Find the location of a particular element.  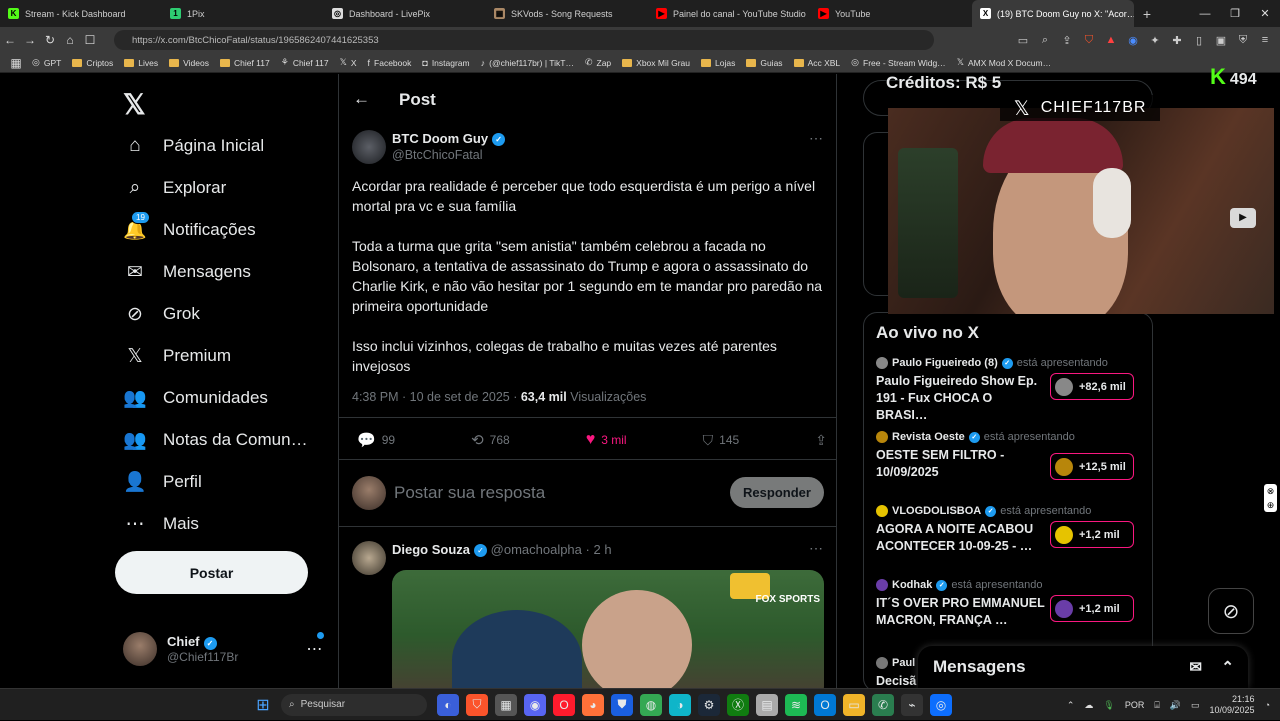

sidebar-item: ✉ Mensagens is located at coordinates (187, 272).